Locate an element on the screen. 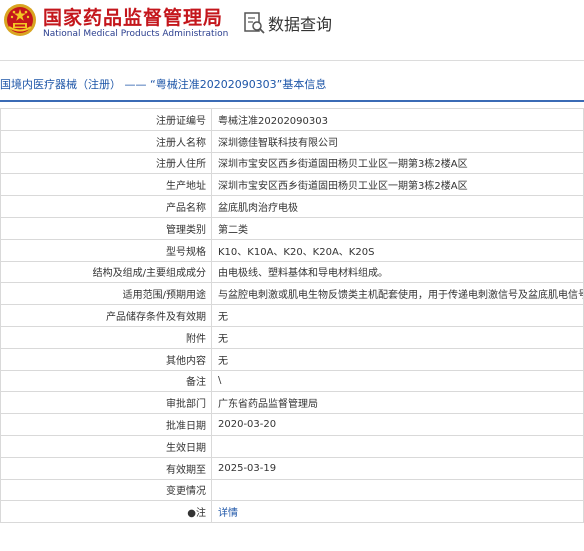 The image size is (584, 551). table-row: 备注 \ is located at coordinates (292, 381).